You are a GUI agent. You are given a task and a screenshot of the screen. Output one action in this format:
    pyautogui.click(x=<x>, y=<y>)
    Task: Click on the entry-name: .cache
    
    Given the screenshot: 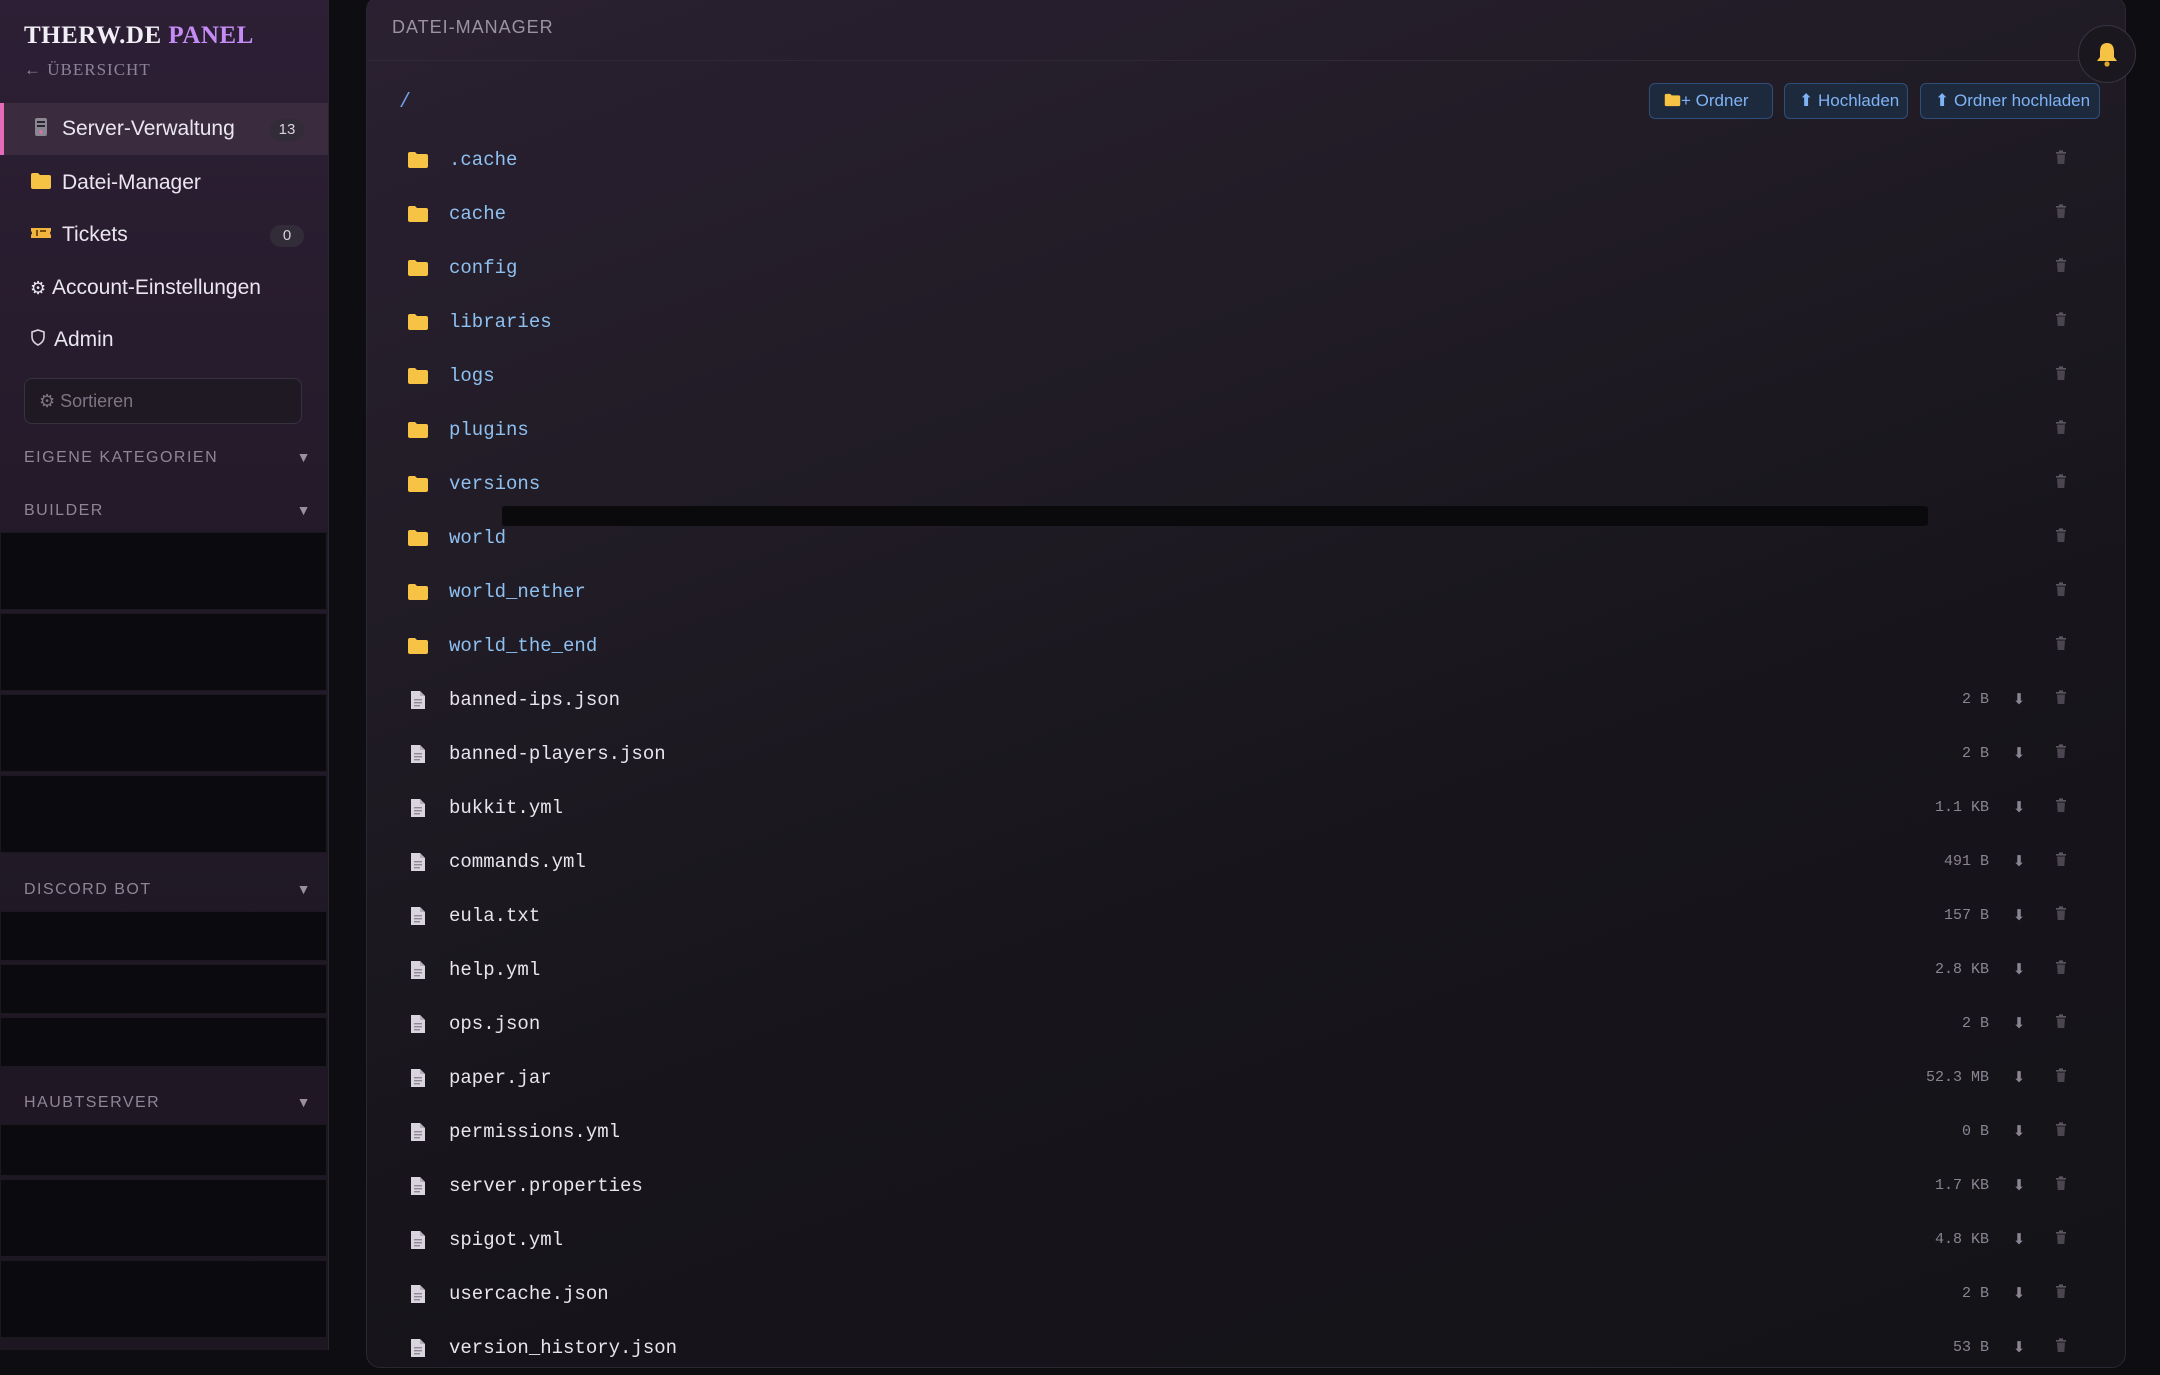 What is the action you would take?
    pyautogui.click(x=483, y=160)
    